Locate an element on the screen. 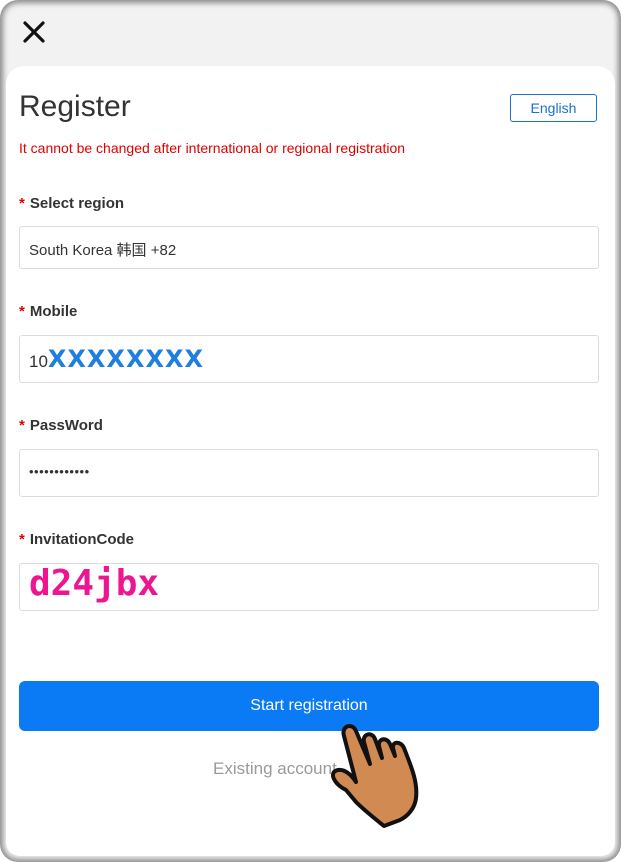  mobile-masked-number: XXXXXXXX is located at coordinates (125, 359).